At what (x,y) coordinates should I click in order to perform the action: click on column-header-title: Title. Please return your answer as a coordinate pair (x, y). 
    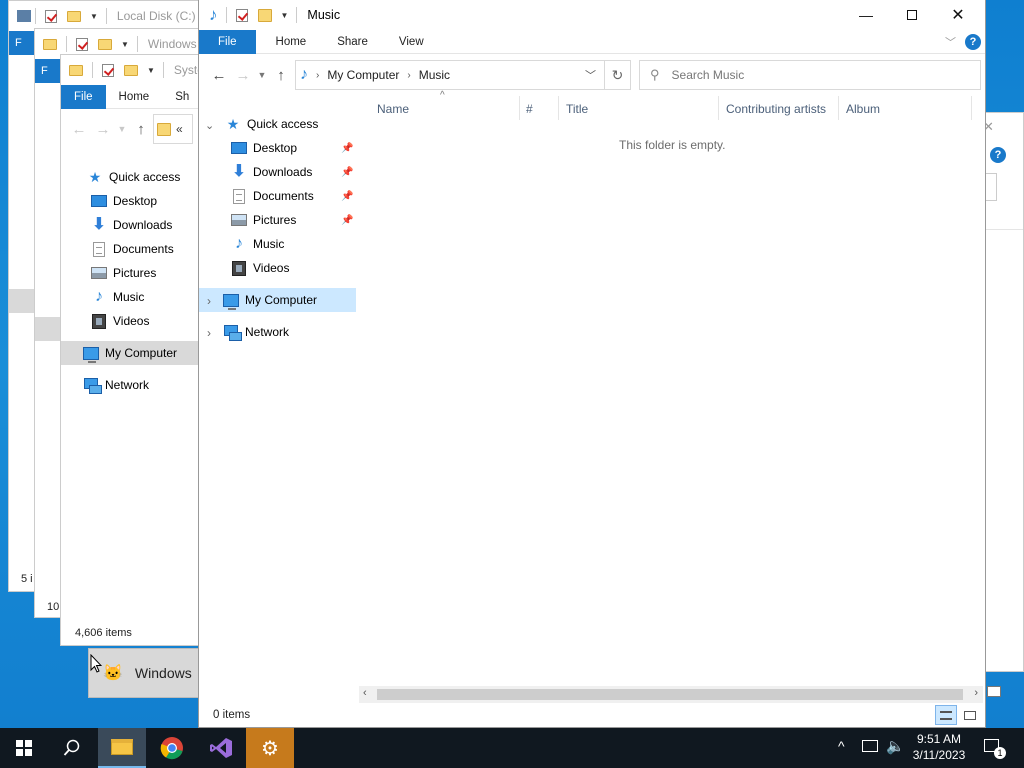
    Looking at the image, I should click on (577, 109).